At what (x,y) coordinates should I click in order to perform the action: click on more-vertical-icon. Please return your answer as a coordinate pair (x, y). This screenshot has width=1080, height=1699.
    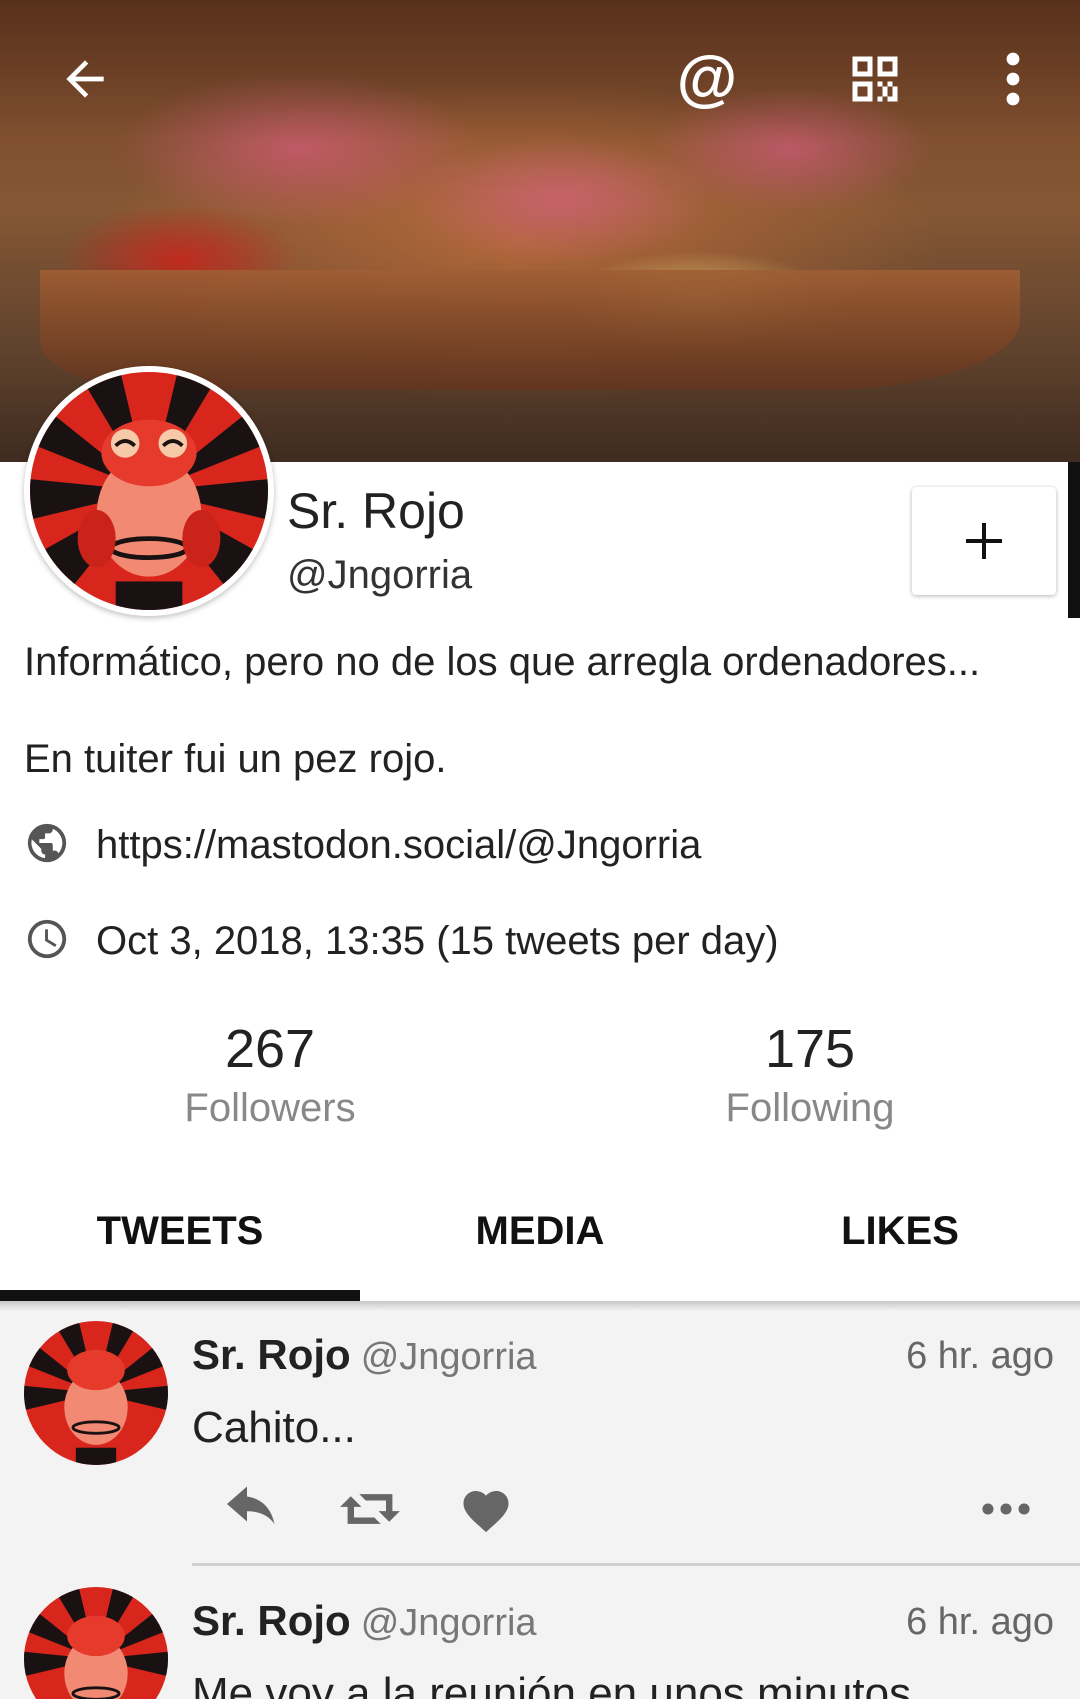
    Looking at the image, I should click on (1013, 79).